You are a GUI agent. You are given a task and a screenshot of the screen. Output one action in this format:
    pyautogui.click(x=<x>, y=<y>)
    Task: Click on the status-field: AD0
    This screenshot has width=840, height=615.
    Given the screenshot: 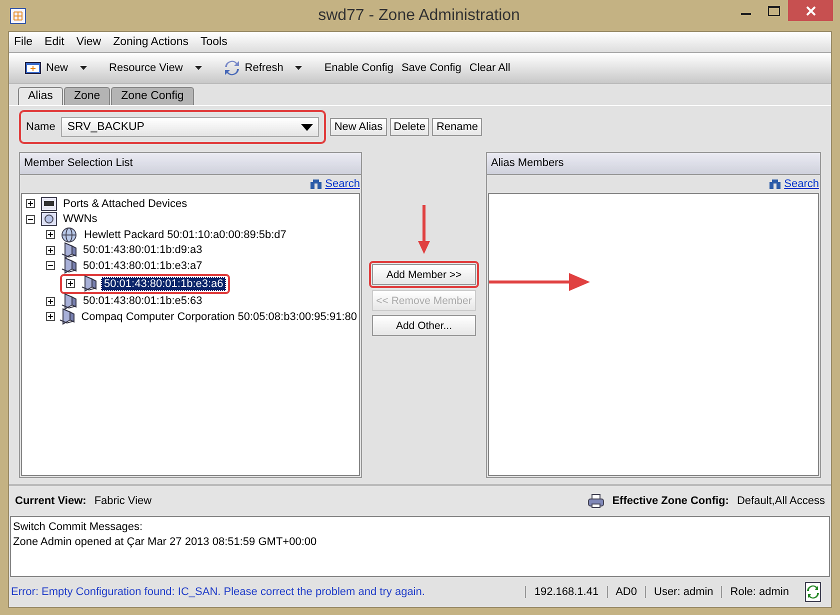 What is the action you would take?
    pyautogui.click(x=625, y=592)
    